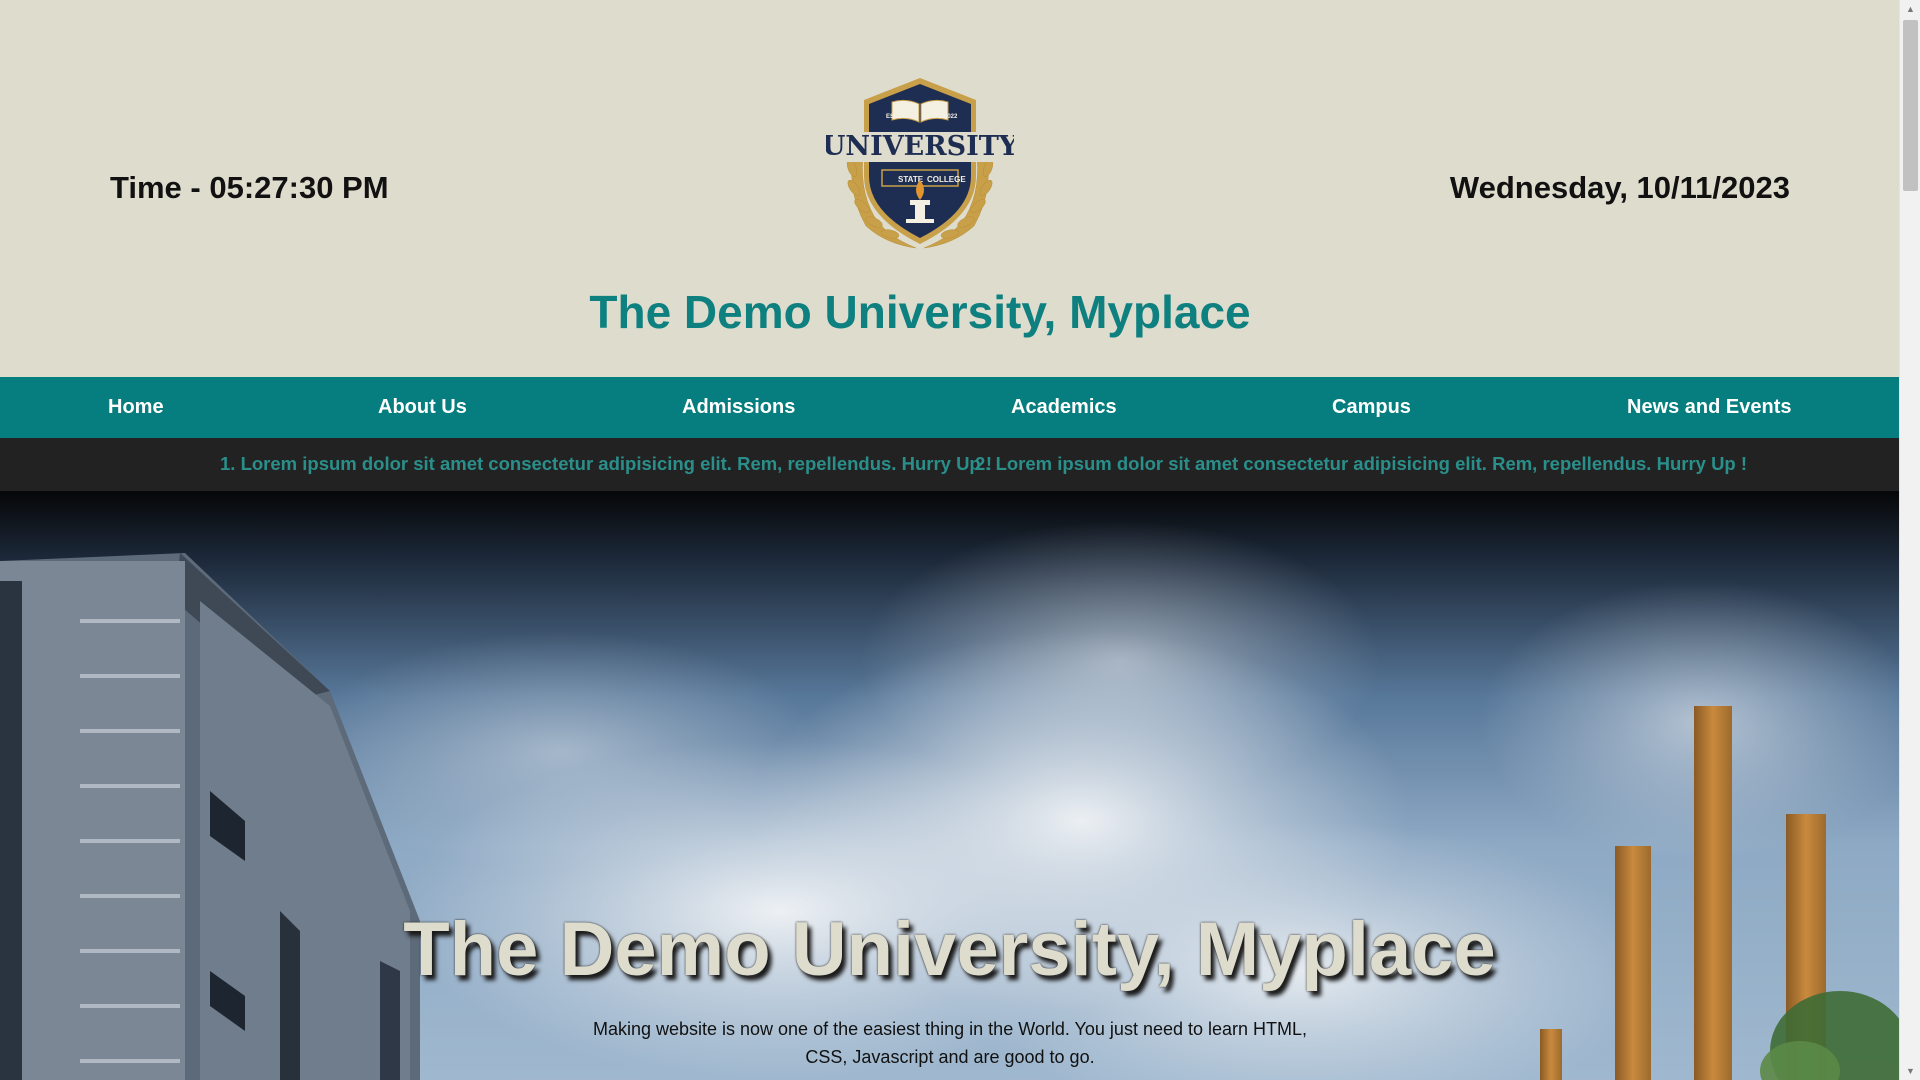 The width and height of the screenshot is (1920, 1080). What do you see at coordinates (1371, 407) in the screenshot?
I see `nav-campus: Campus` at bounding box center [1371, 407].